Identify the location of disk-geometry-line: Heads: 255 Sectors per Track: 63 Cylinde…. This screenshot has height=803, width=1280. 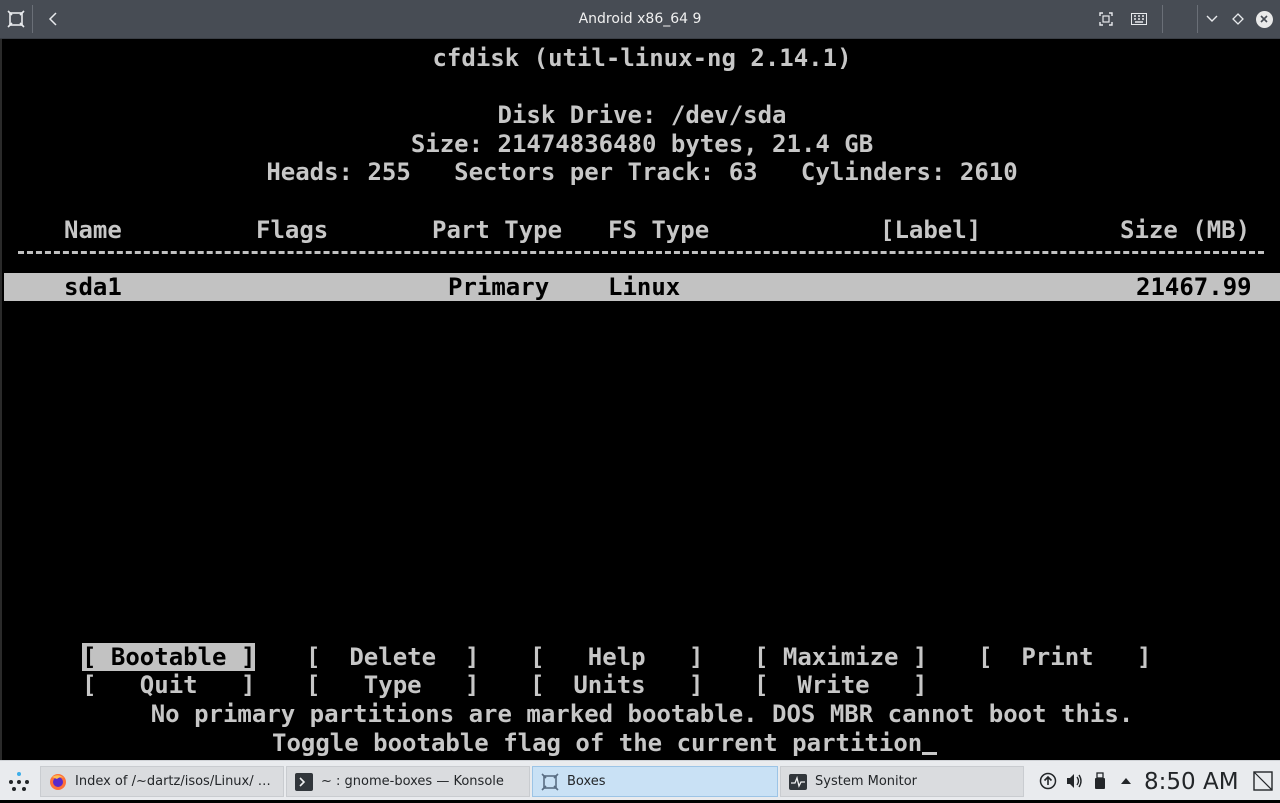
(642, 172).